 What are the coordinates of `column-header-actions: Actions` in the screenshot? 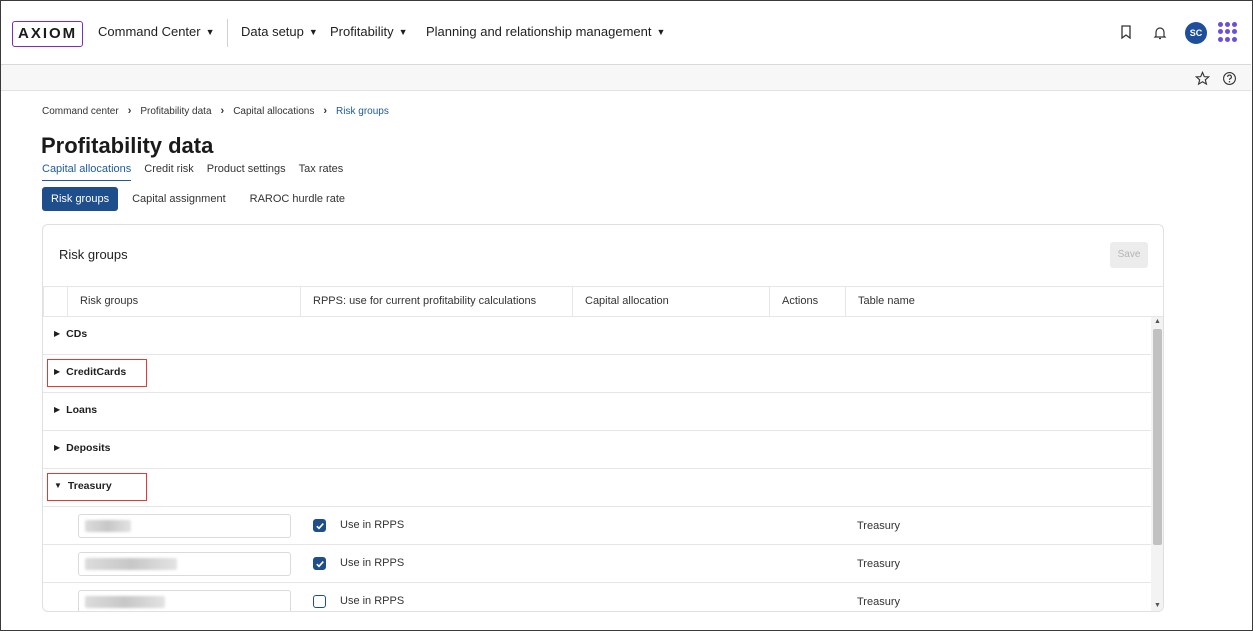 It's located at (807, 301).